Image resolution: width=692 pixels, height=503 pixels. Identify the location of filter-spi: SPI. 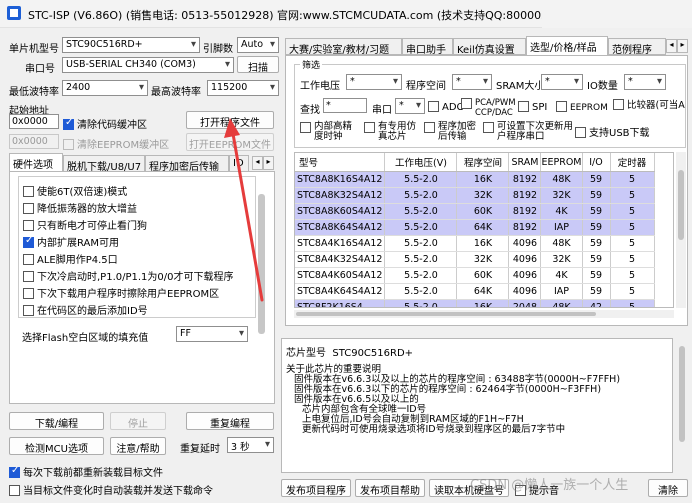
(532, 107).